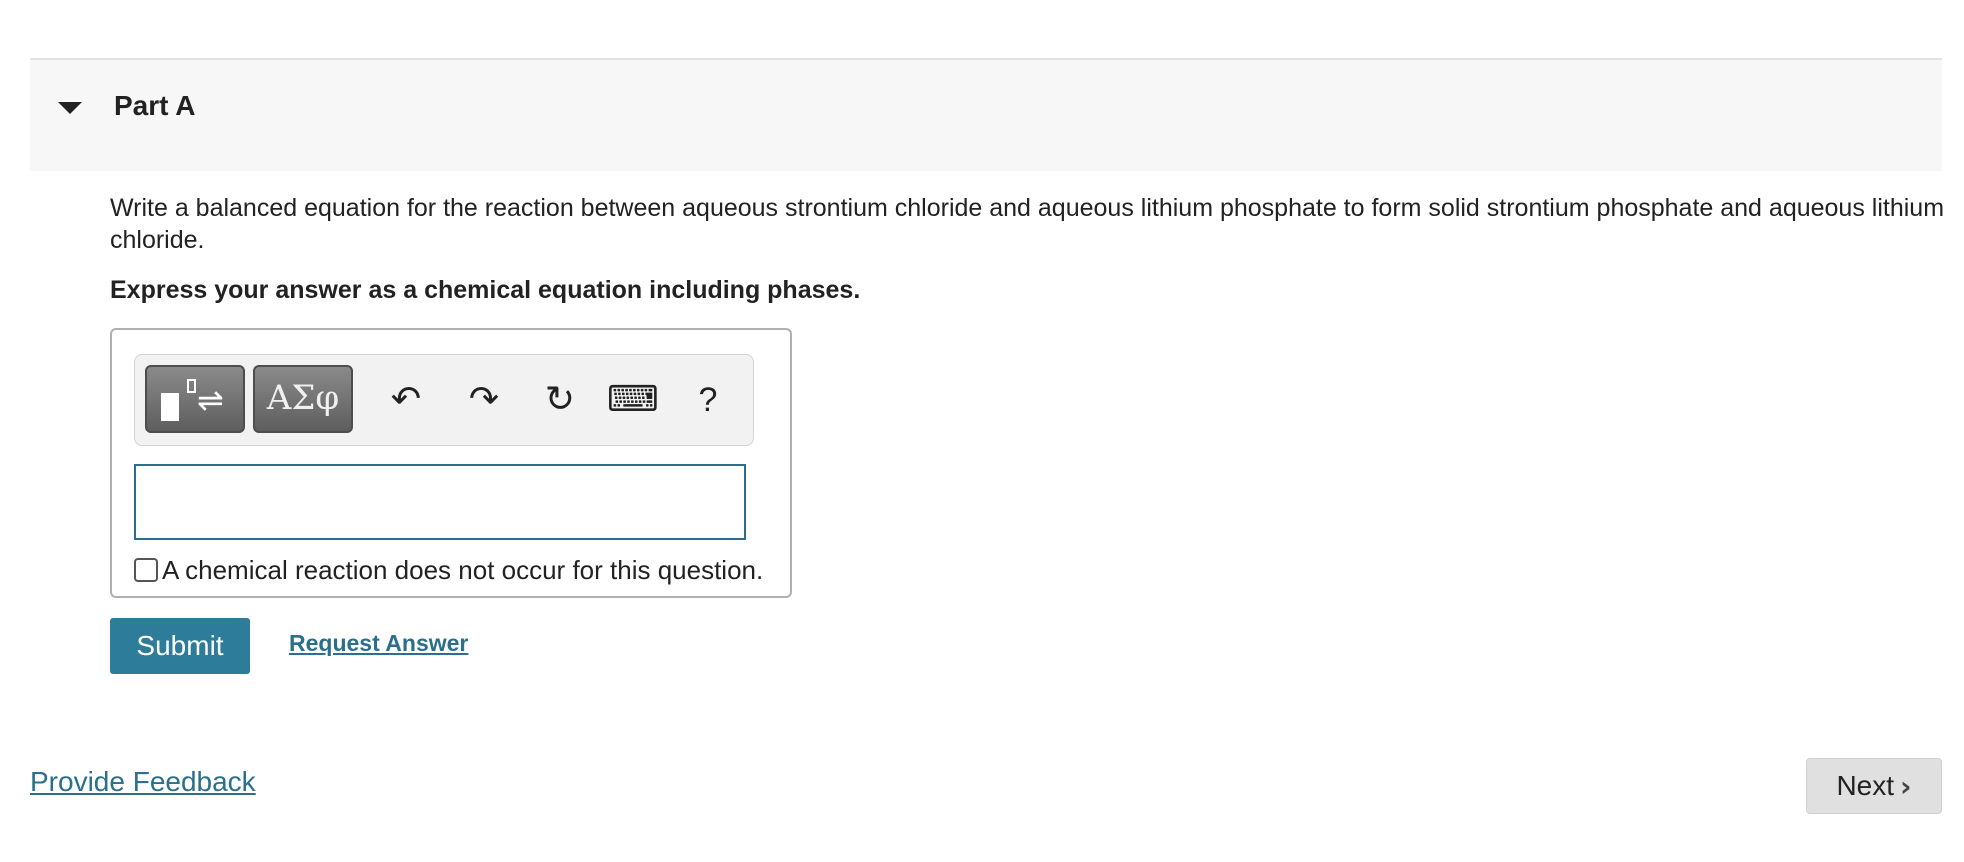  Describe the element at coordinates (1906, 786) in the screenshot. I see `chevron-right-icon: ›` at that location.